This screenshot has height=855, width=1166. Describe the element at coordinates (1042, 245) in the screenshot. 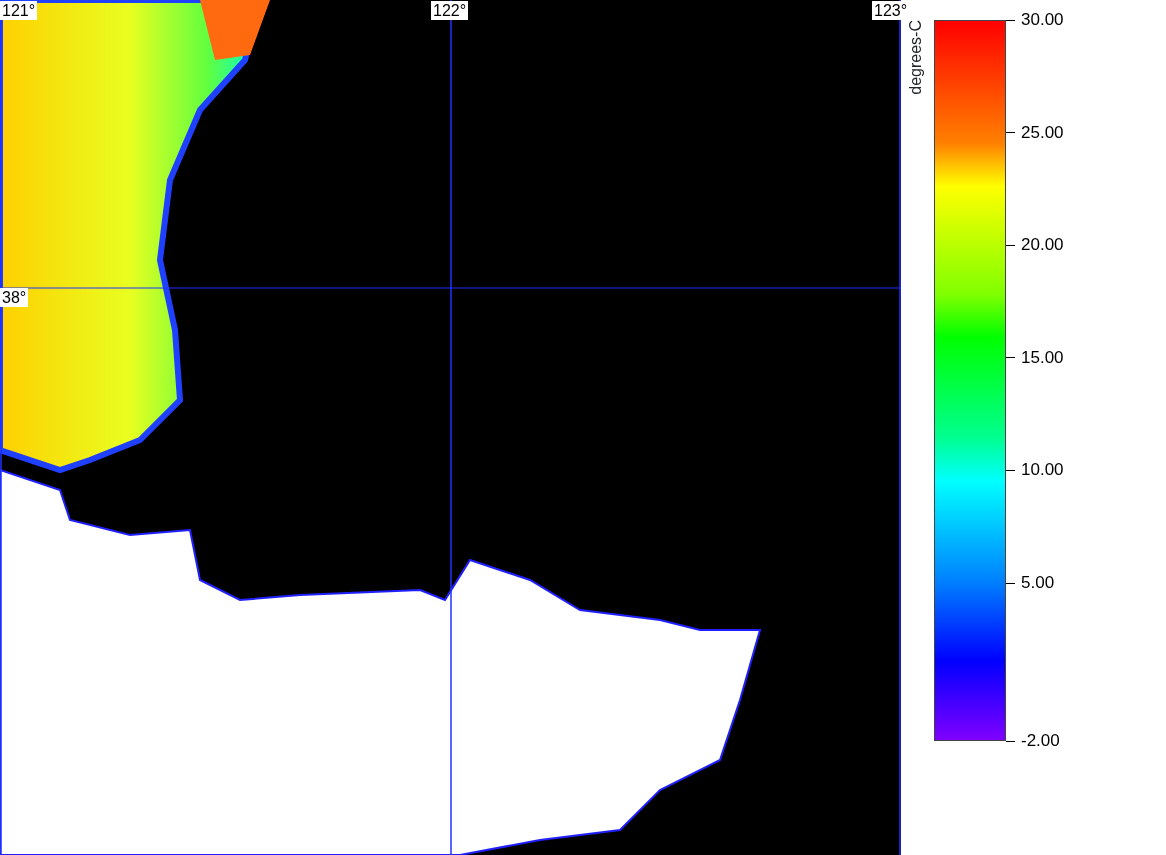

I see `colorbar-tick-label: 20.00` at that location.